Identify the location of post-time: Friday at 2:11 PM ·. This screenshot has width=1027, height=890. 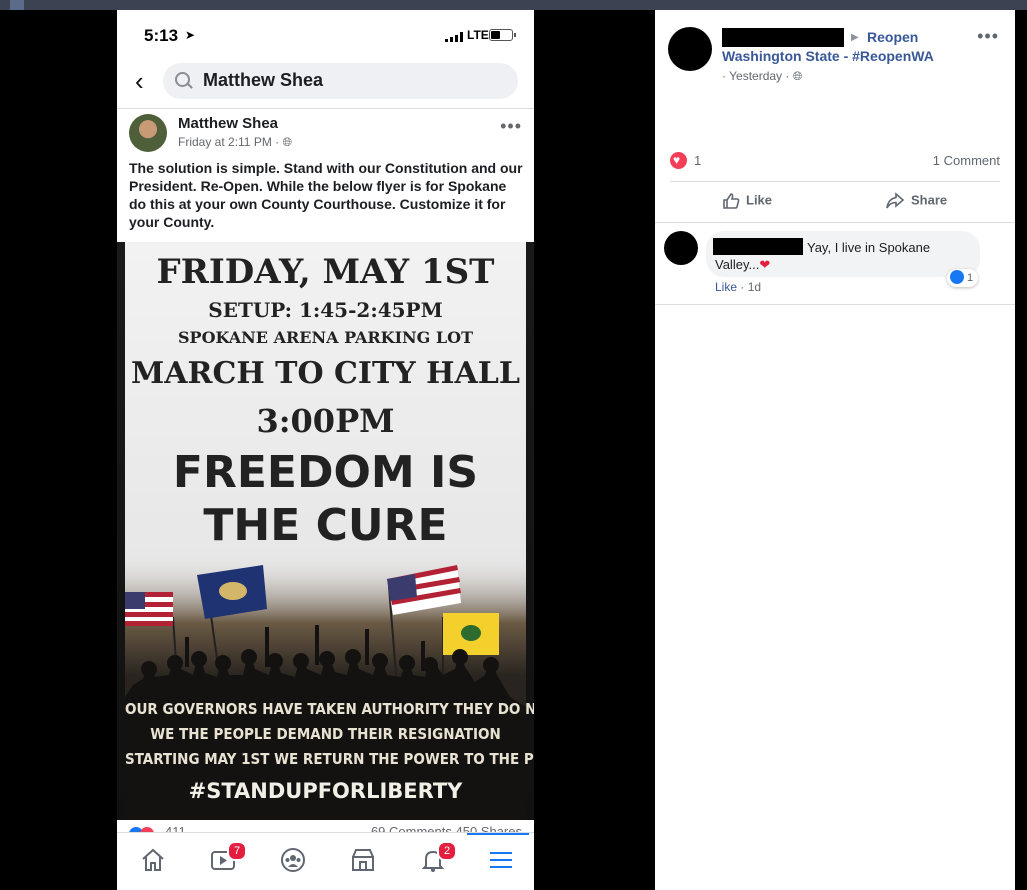
(230, 142).